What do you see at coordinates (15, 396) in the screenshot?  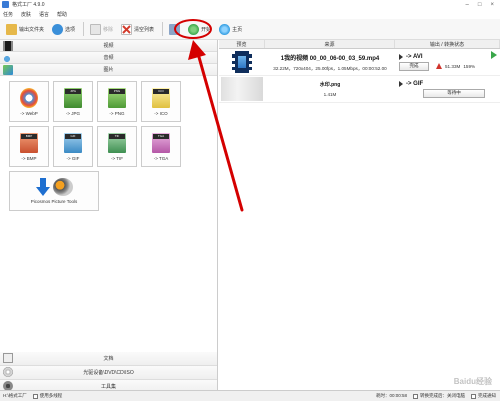 I see `output-folder-path: H:\格式工厂` at bounding box center [15, 396].